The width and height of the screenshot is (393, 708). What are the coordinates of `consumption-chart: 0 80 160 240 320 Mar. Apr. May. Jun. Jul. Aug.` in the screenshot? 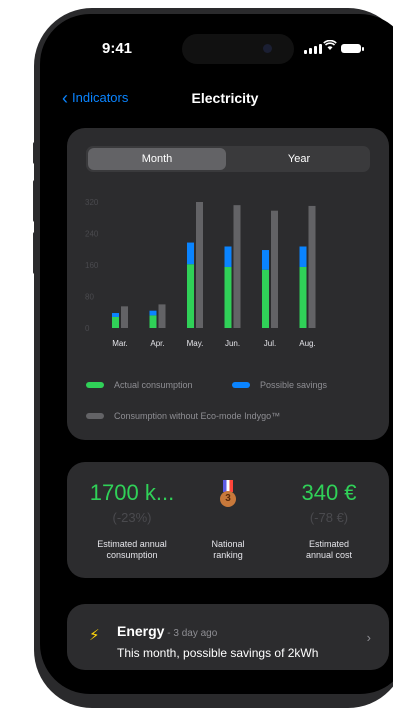 It's located at (200, 273).